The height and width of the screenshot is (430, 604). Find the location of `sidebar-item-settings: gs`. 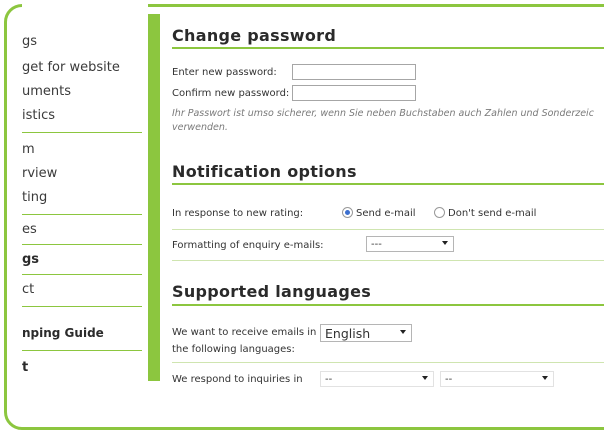

sidebar-item-settings: gs is located at coordinates (29, 41).